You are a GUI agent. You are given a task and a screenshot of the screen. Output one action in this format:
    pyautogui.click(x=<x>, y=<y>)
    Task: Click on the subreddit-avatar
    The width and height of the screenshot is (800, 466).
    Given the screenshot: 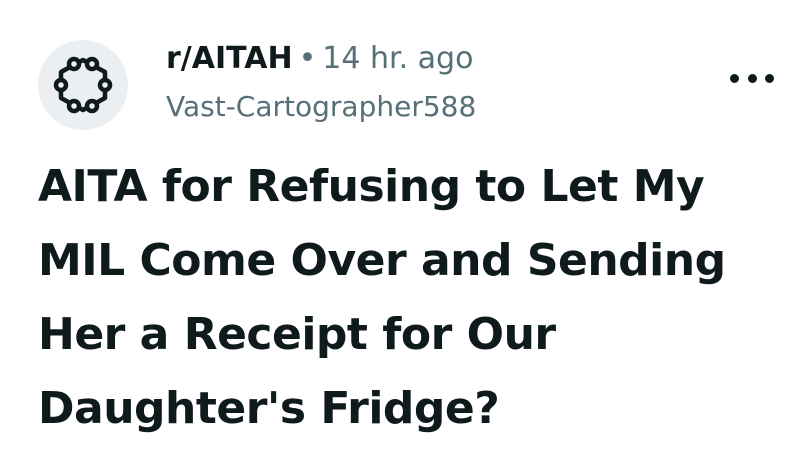 What is the action you would take?
    pyautogui.click(x=83, y=85)
    